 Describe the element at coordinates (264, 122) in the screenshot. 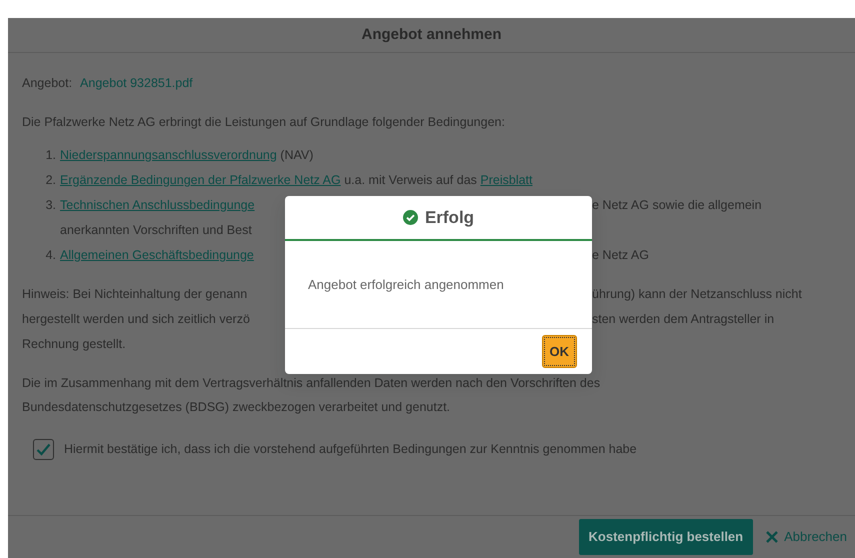

I see `intro-text: Die Pfalzwerke Netz AG erbringt die Leistungen auf Grundlage folgender Bedingungen:` at that location.